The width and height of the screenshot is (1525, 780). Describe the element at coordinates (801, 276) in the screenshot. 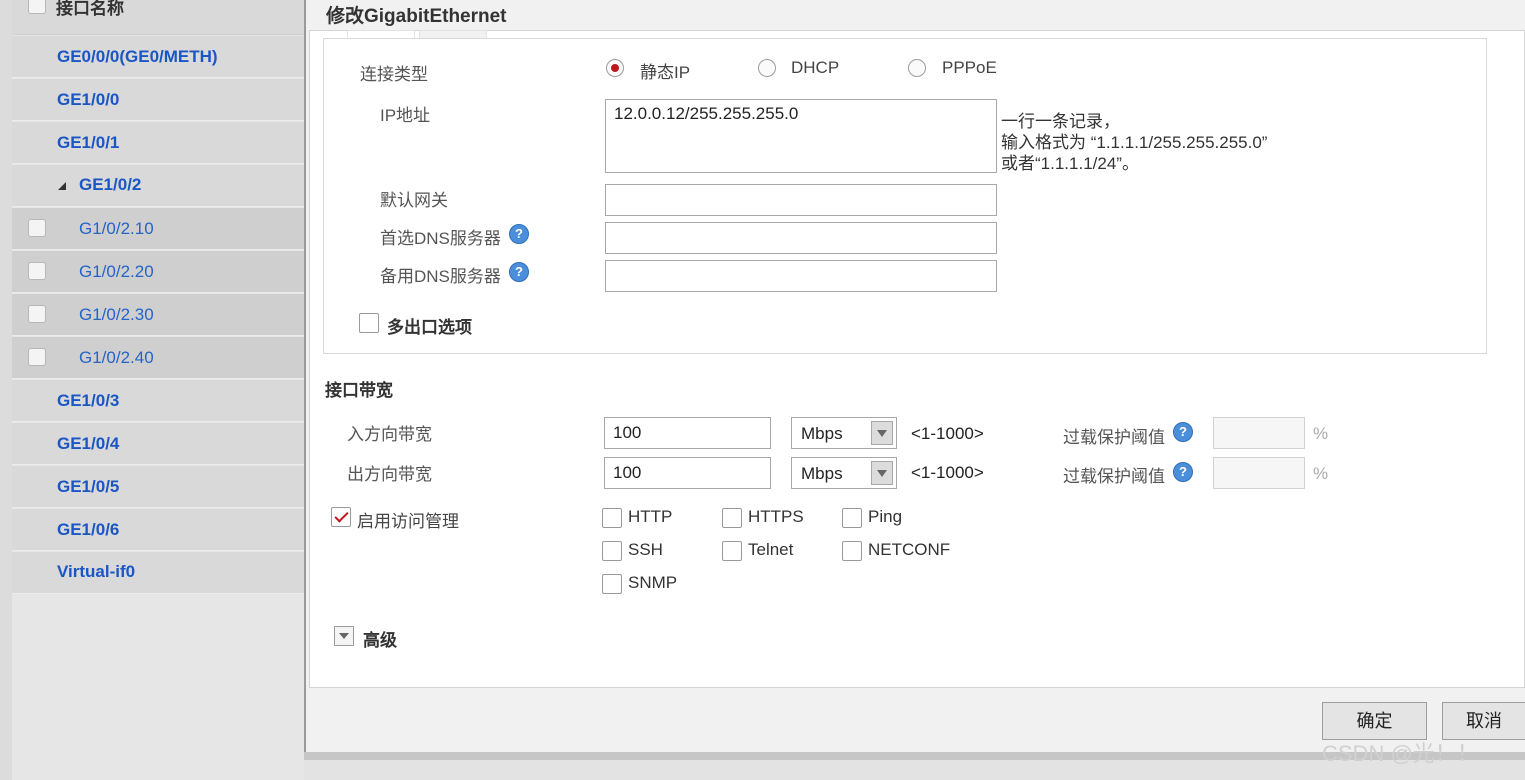

I see `secondary-dns-input` at that location.